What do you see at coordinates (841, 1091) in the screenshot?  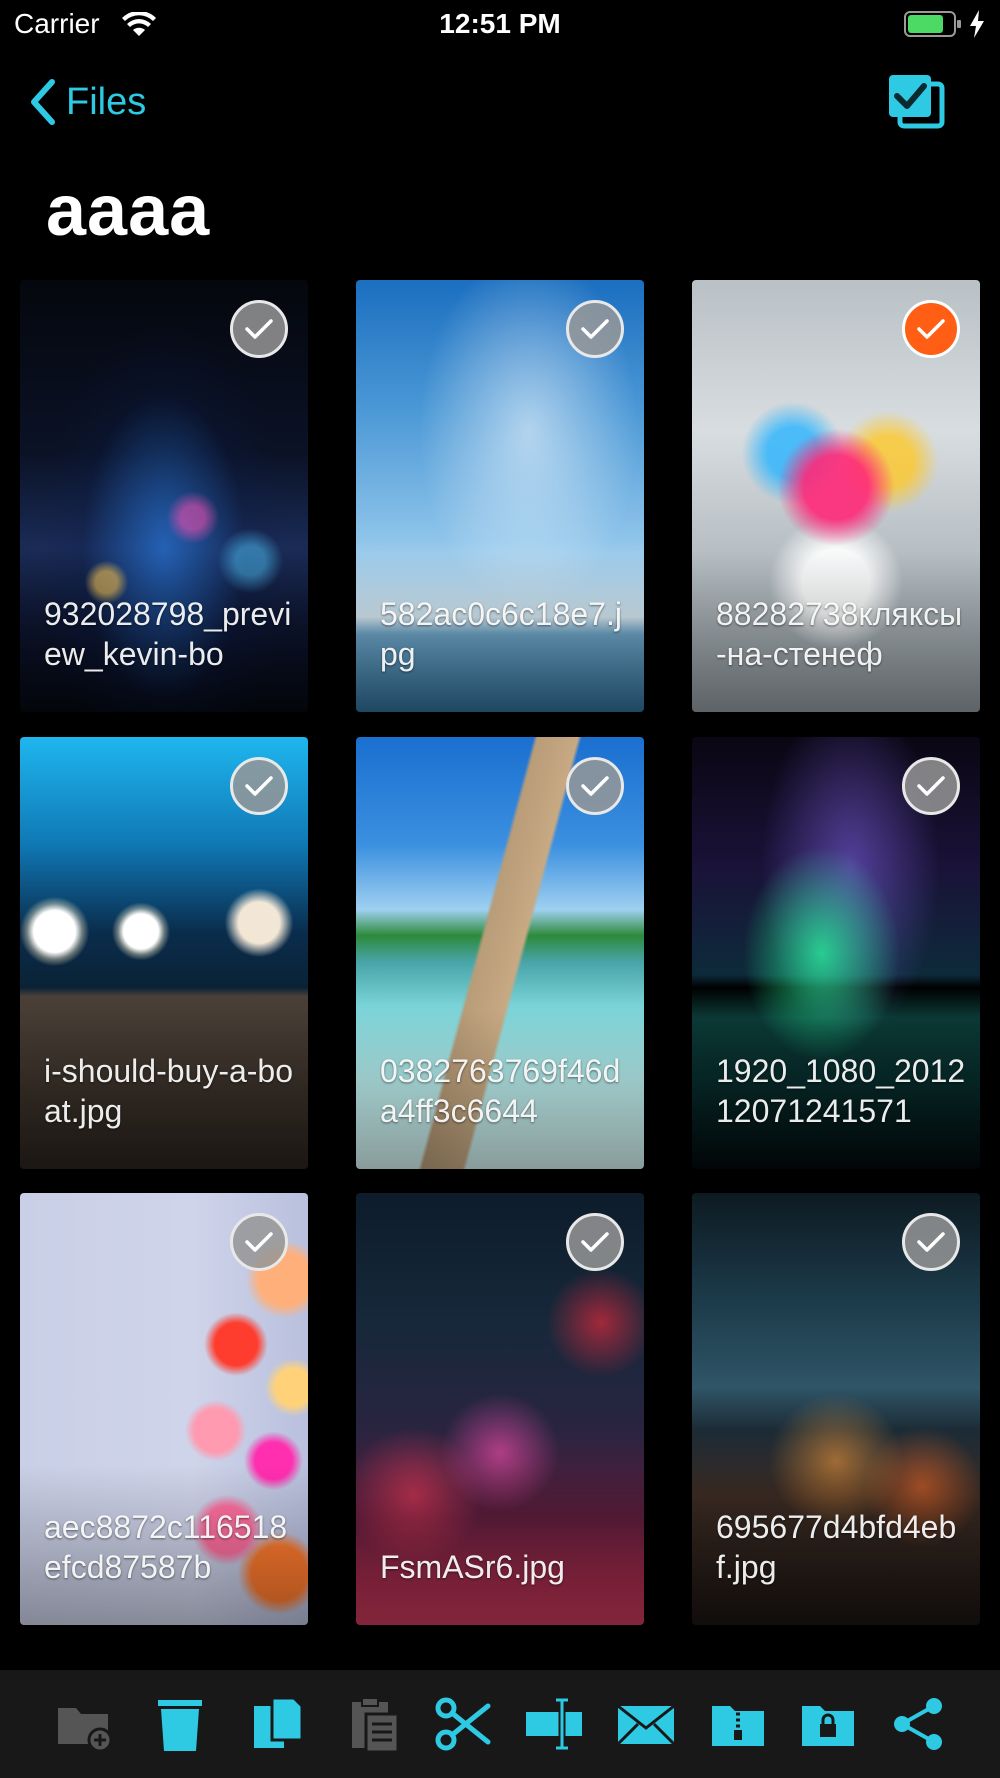 I see `file-name: 1920_1080_201212071241571` at bounding box center [841, 1091].